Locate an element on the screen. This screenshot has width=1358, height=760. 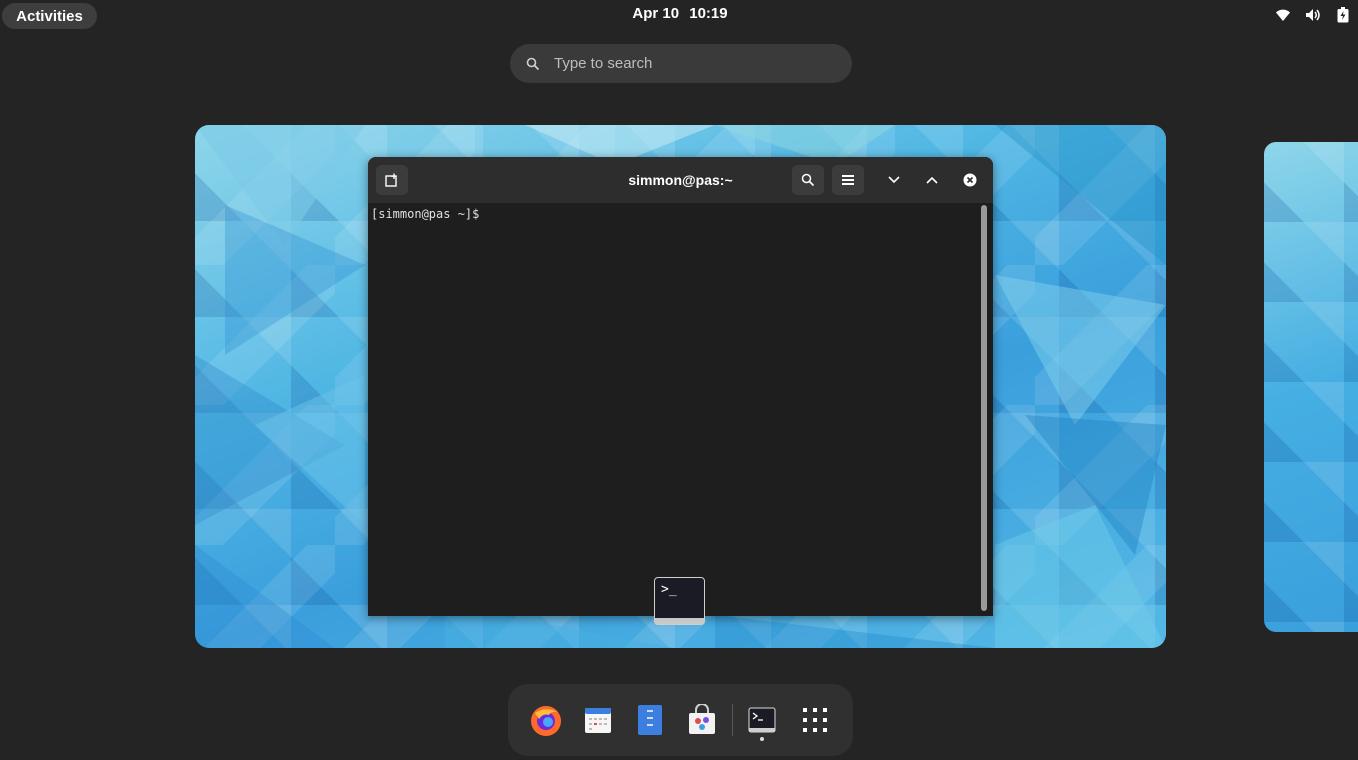
shell-prompt: [simmon@pas ~]$ is located at coordinates (425, 214).